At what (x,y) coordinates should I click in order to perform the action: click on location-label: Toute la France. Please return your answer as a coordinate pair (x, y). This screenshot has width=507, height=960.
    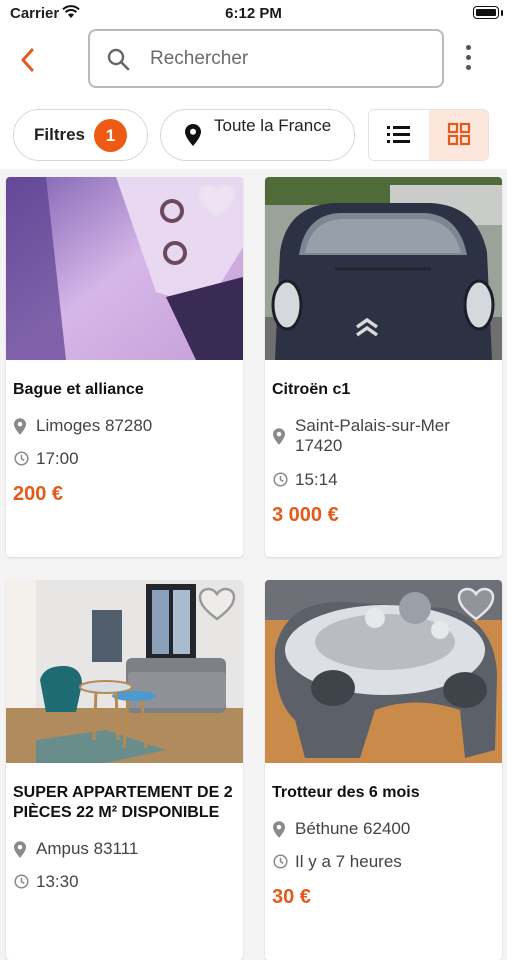
    Looking at the image, I should click on (273, 125).